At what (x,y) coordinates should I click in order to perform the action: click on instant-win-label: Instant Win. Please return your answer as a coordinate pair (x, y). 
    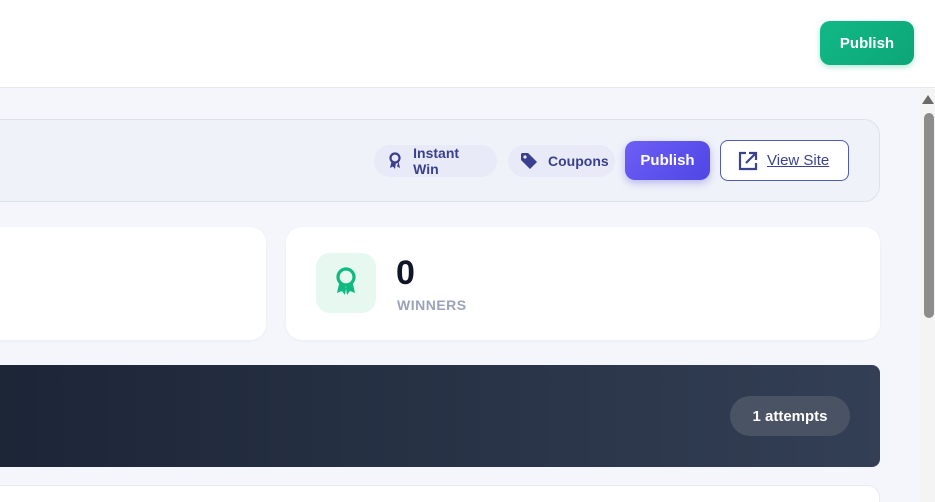
    Looking at the image, I should click on (436, 161).